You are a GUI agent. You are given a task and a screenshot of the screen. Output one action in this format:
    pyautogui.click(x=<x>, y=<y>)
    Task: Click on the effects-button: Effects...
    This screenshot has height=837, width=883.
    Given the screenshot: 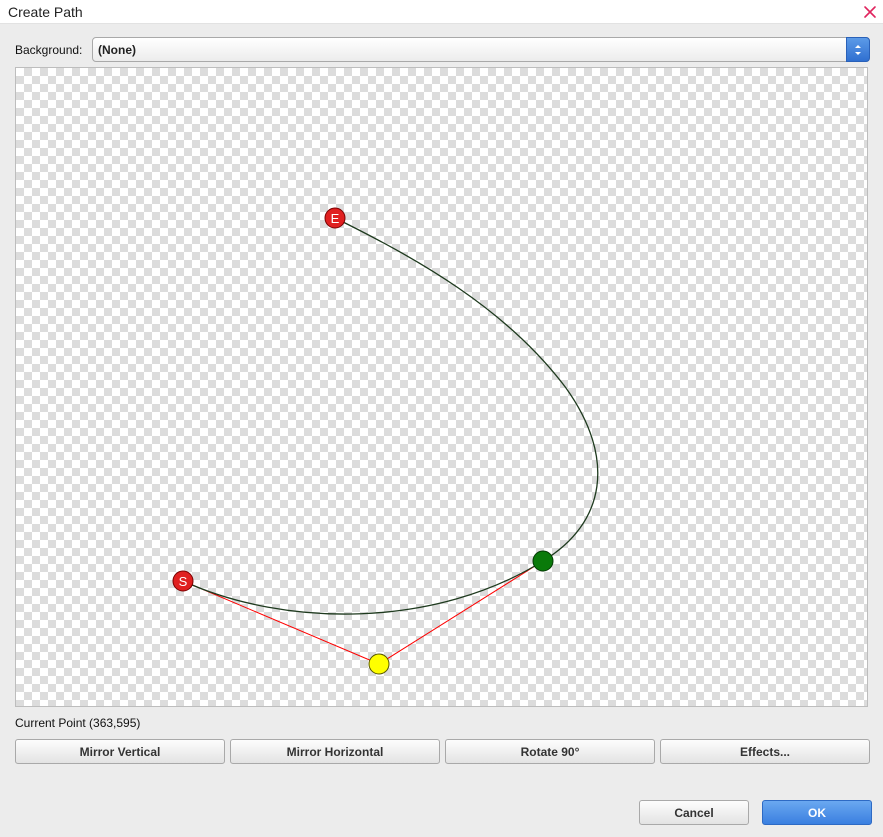 What is the action you would take?
    pyautogui.click(x=765, y=751)
    